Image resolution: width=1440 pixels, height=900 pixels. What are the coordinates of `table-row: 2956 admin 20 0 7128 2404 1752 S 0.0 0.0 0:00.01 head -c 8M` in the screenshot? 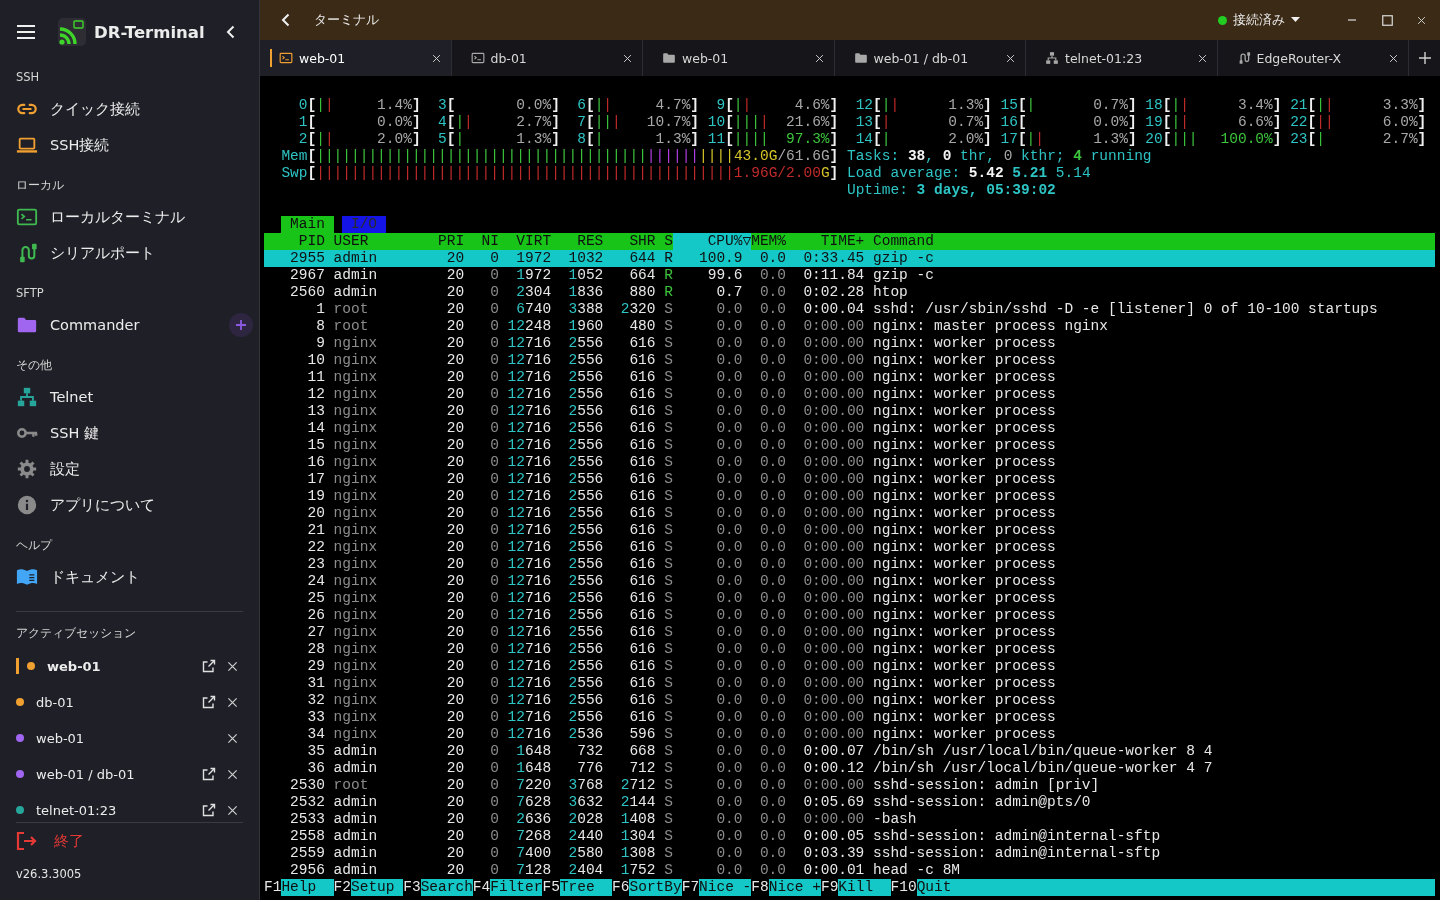 It's located at (849, 870).